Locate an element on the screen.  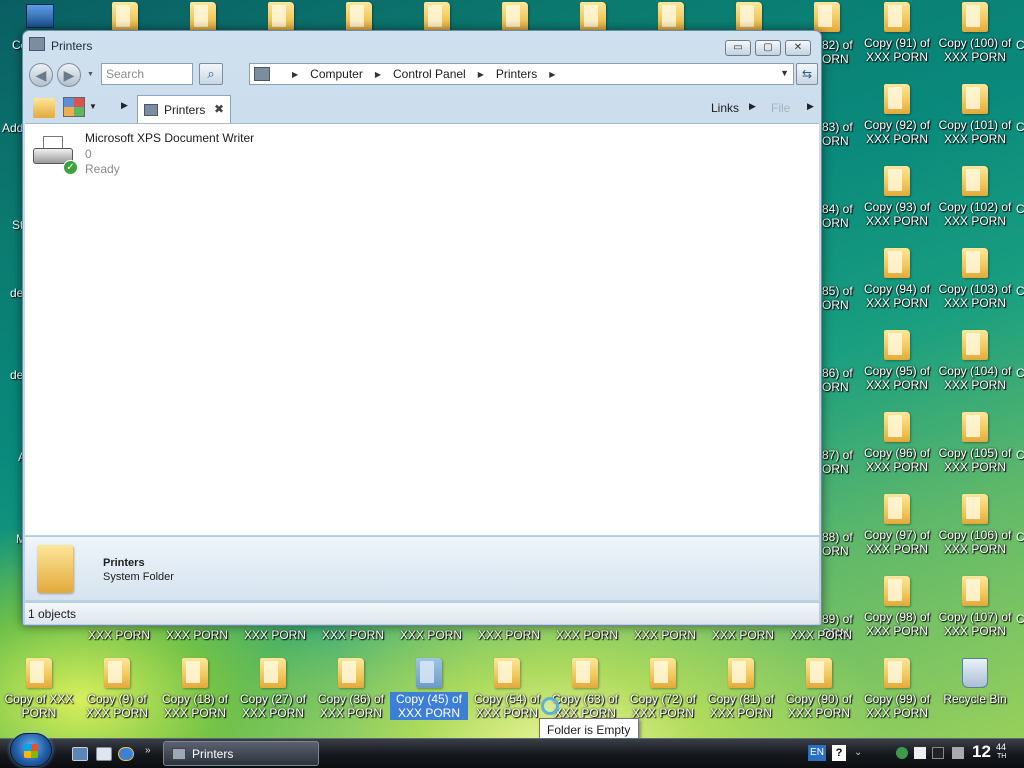
clock-hour: 12 is located at coordinates (981, 752).